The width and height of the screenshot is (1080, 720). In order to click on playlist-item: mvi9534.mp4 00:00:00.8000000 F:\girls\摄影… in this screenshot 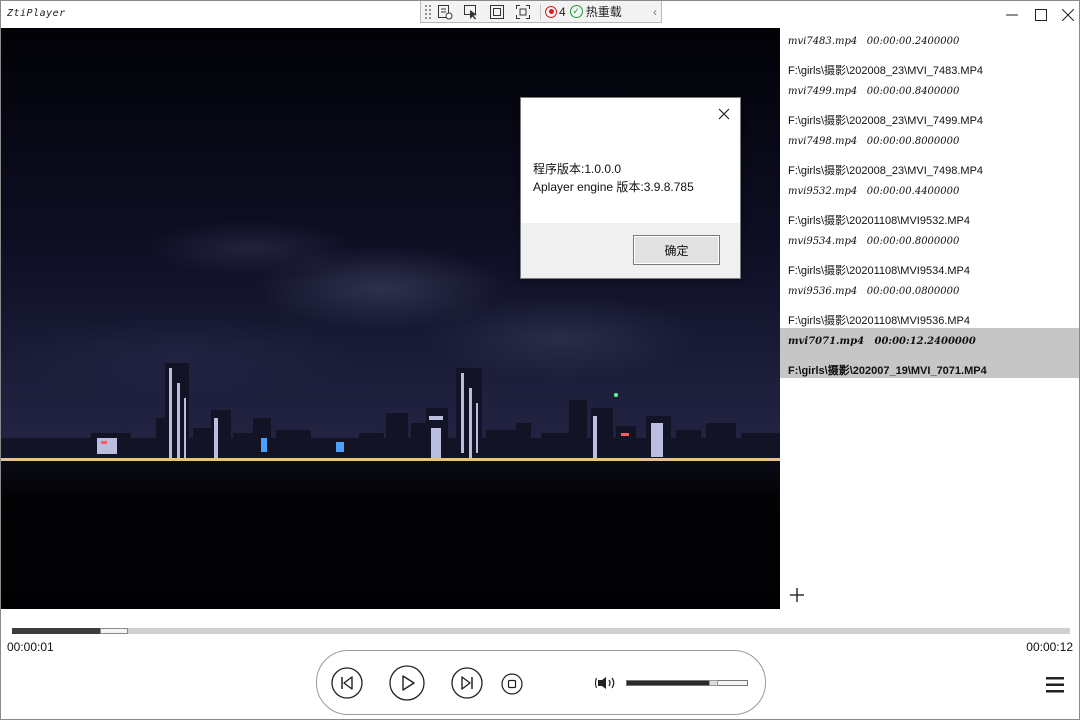, I will do `click(929, 253)`.